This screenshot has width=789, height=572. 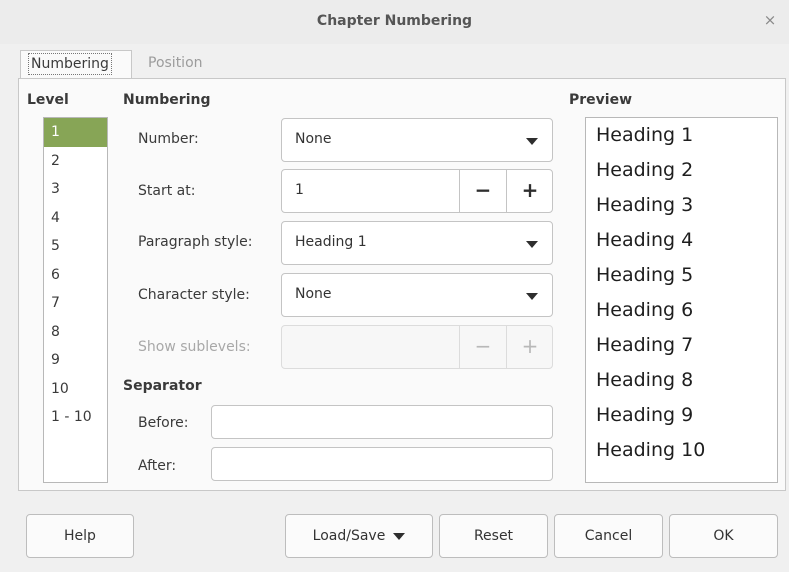 What do you see at coordinates (162, 386) in the screenshot?
I see `separator-heading: Separator` at bounding box center [162, 386].